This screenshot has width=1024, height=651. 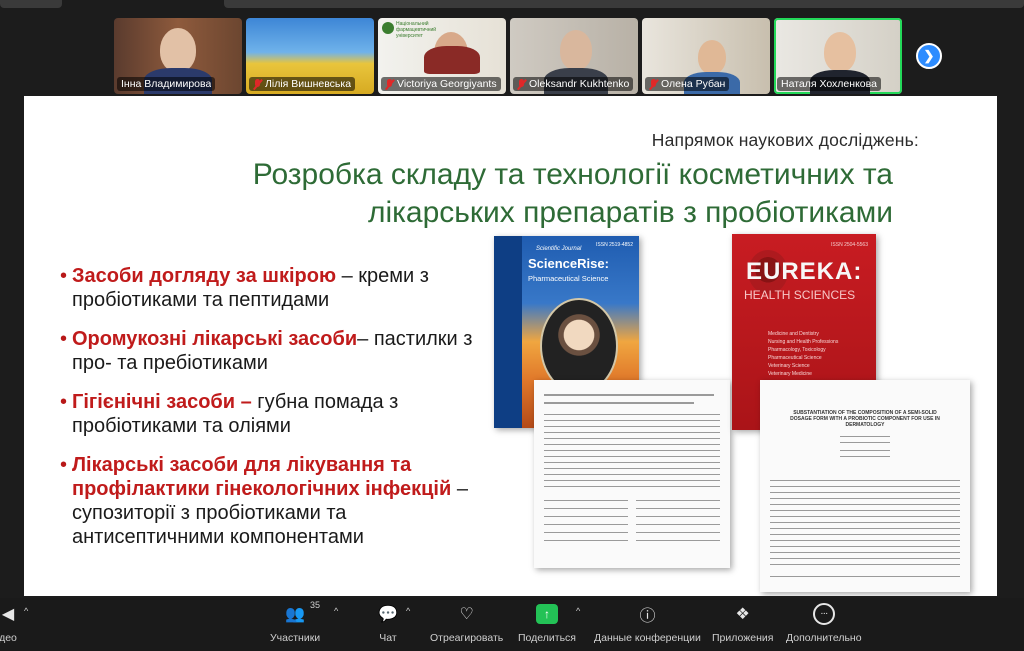 What do you see at coordinates (8, 638) in the screenshot?
I see `toolbar-label: део` at bounding box center [8, 638].